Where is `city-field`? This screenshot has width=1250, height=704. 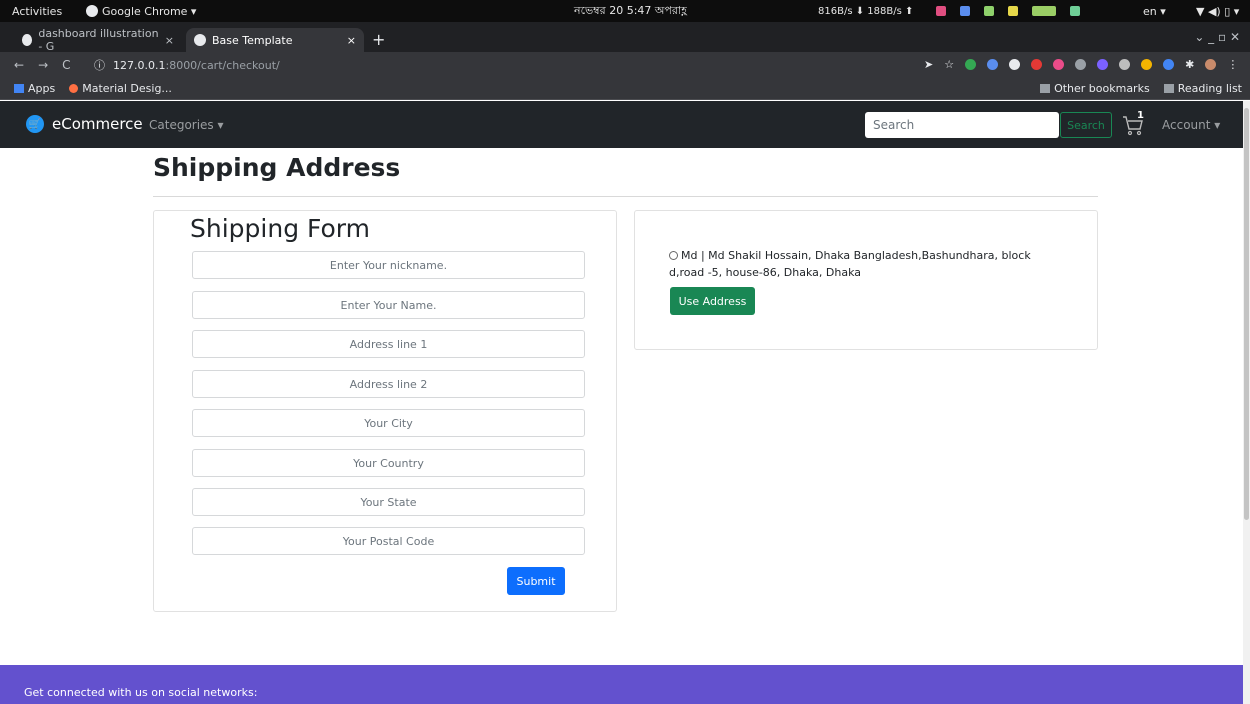
city-field is located at coordinates (388, 423).